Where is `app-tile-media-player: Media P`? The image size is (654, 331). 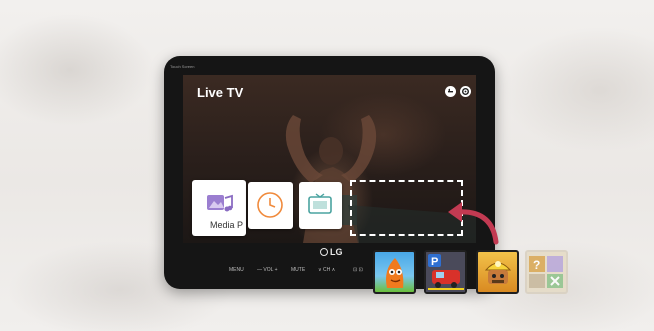
app-tile-media-player: Media P is located at coordinates (219, 208).